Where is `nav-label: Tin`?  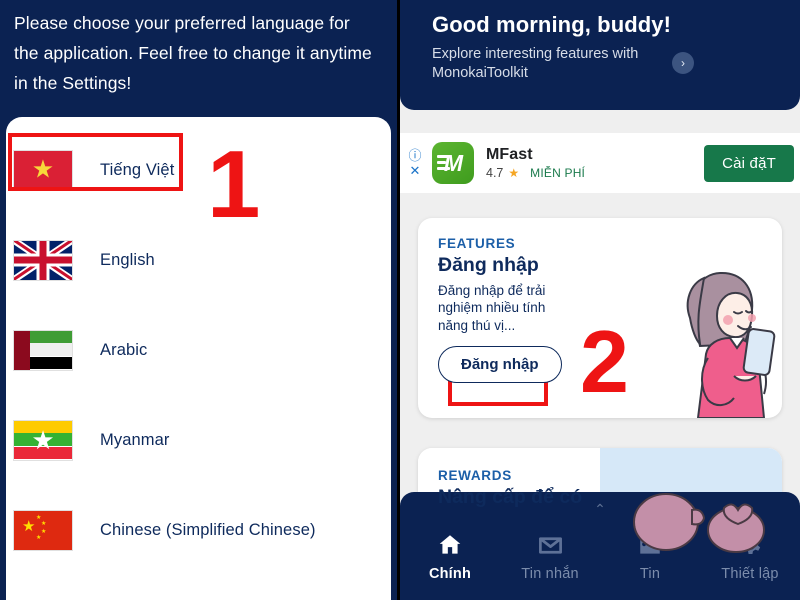
nav-label: Tin is located at coordinates (650, 574).